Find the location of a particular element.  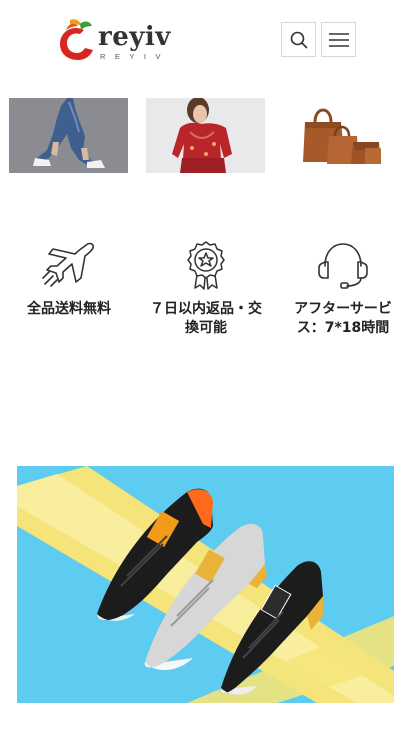

airplane-icon is located at coordinates (68, 264).